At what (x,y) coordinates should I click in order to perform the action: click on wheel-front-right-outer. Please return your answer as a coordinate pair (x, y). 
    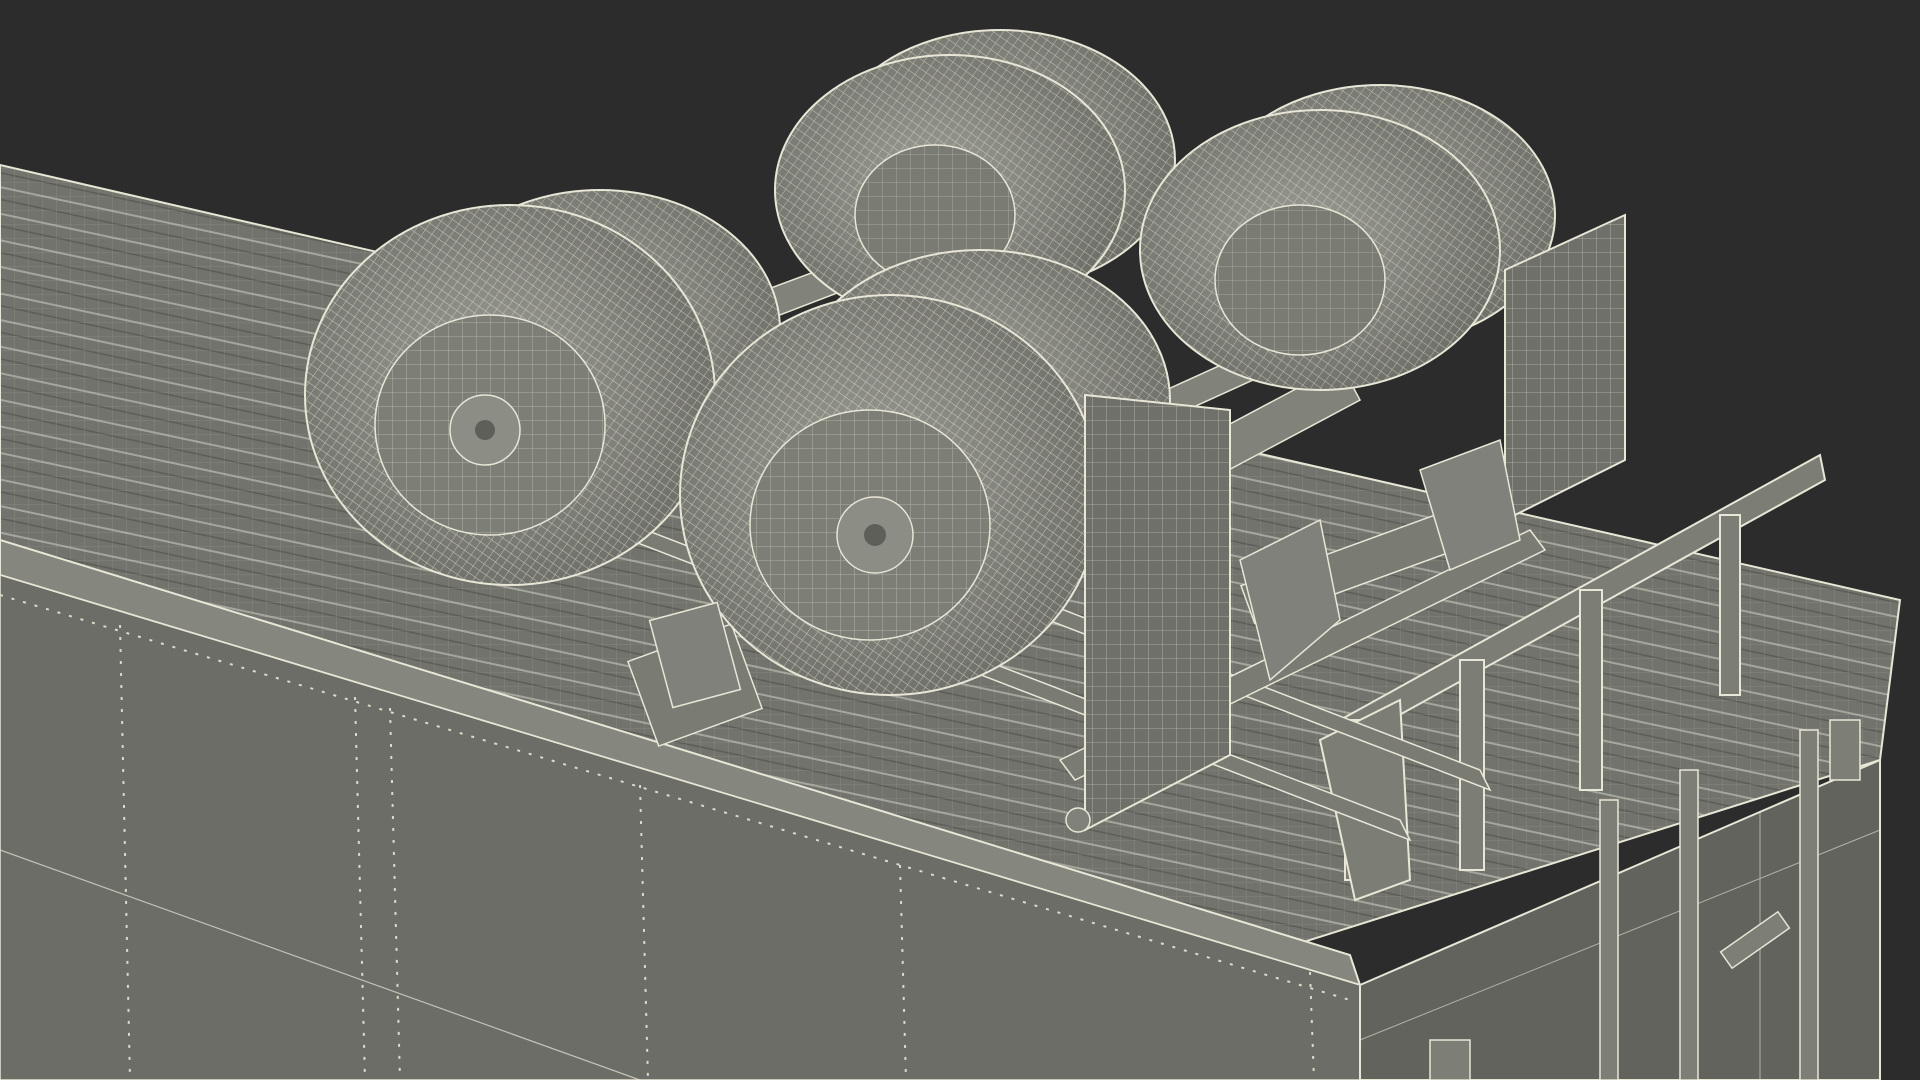
    Looking at the image, I should click on (890, 495).